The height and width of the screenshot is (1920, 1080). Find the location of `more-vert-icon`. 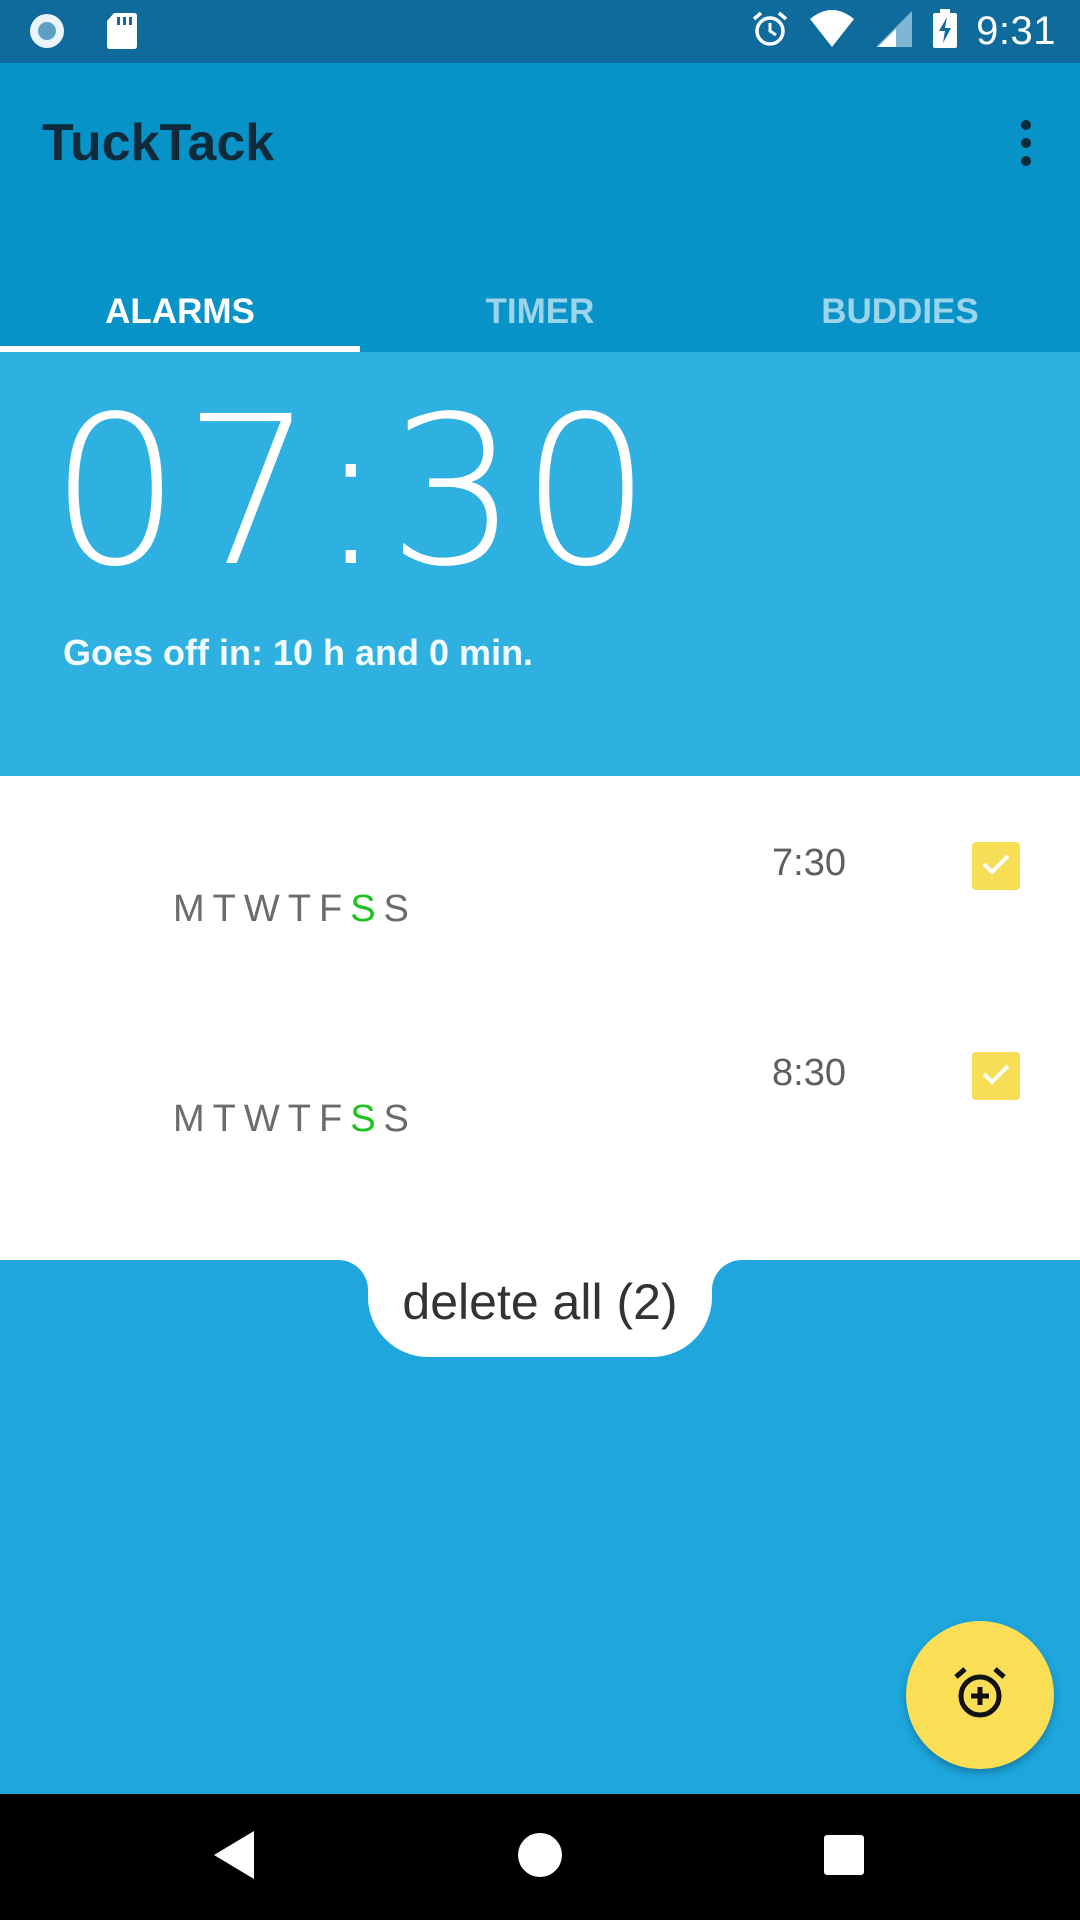

more-vert-icon is located at coordinates (1026, 143).